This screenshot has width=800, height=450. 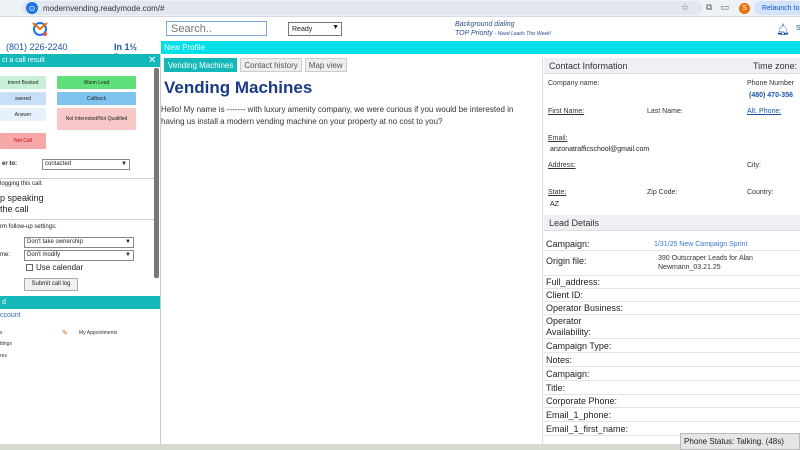 I want to click on top-priority-note: - Need Leads This Week!, so click(x=523, y=34).